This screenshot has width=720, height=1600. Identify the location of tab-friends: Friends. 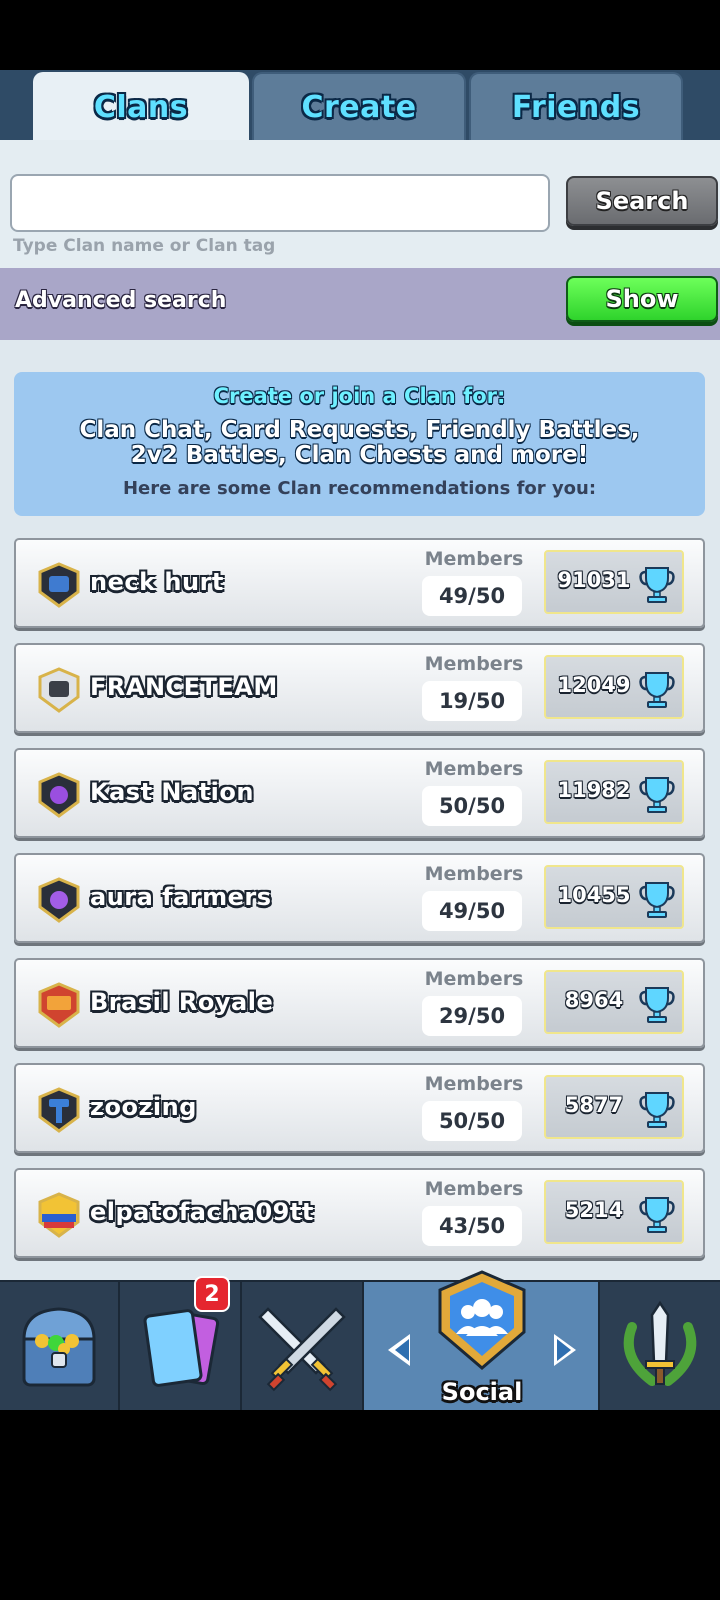
(576, 106).